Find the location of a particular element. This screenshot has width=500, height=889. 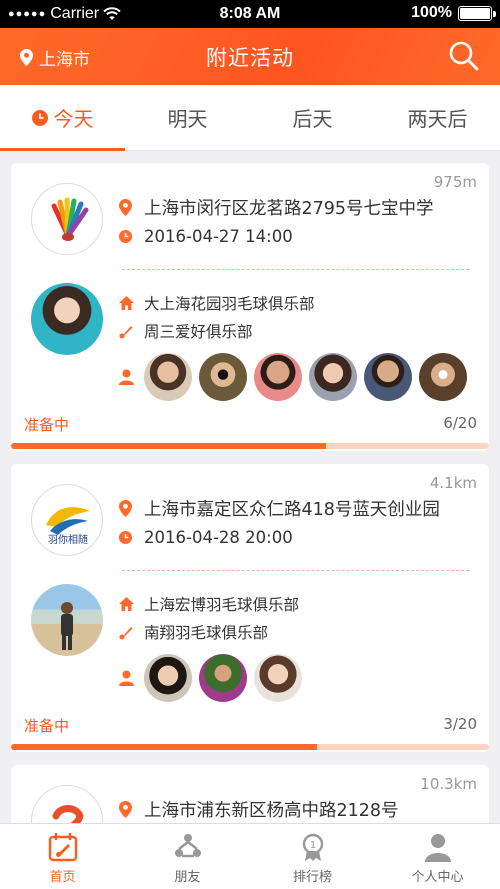

club-name: 上海宏博羽毛球俱乐部 is located at coordinates (222, 605).